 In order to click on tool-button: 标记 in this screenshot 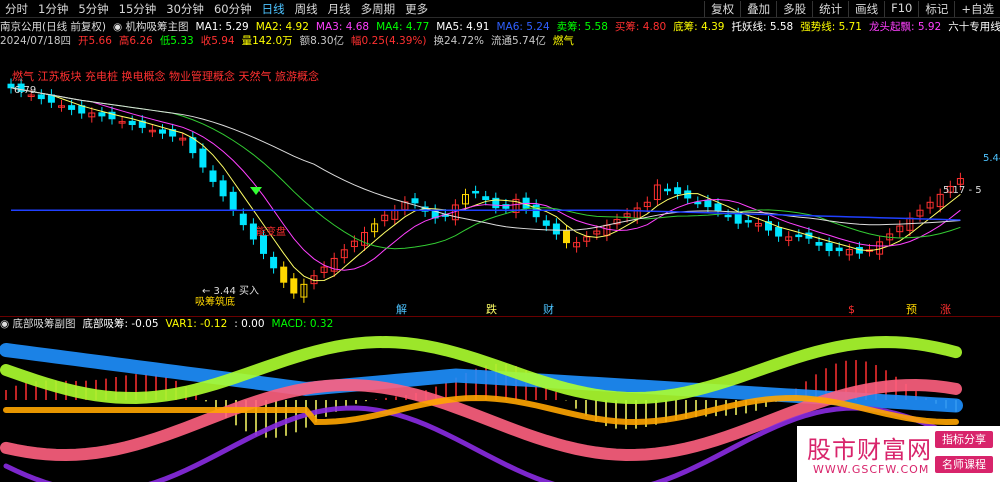, I will do `click(936, 8)`.